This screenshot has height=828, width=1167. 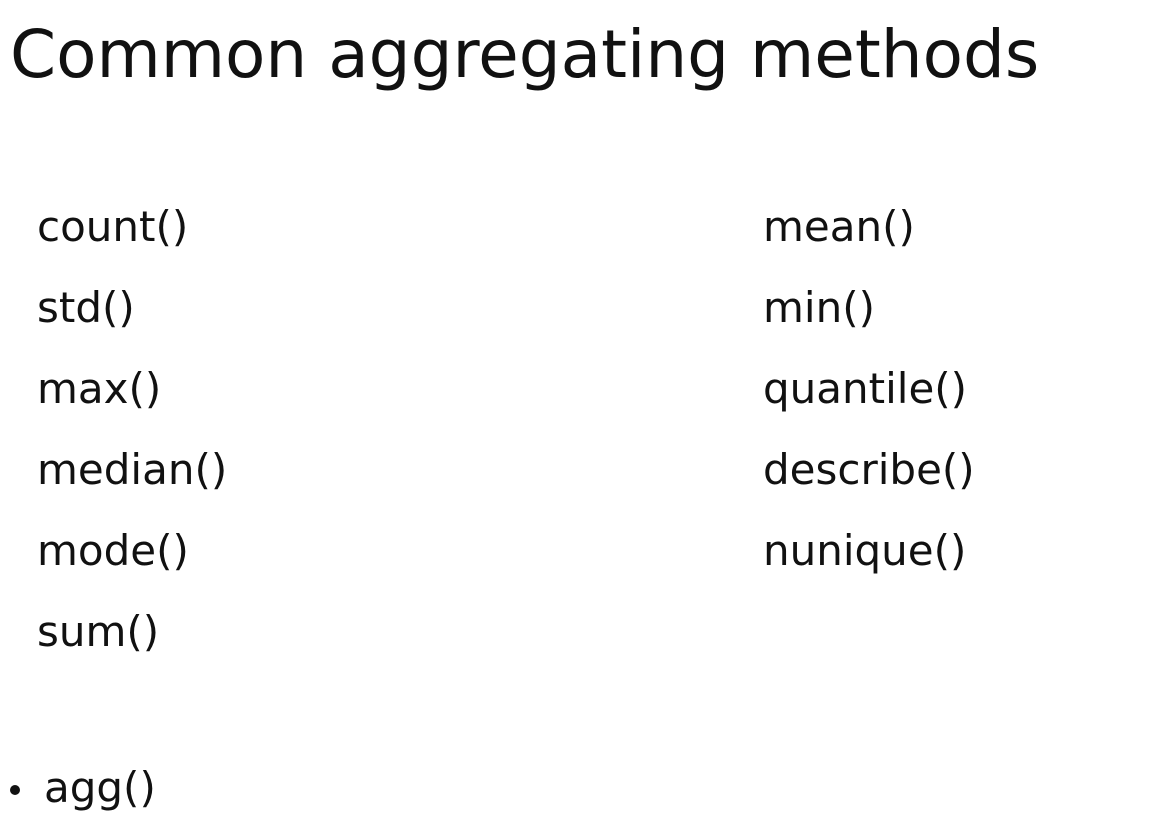 I want to click on slide-title: Common aggregating methods, so click(x=525, y=54).